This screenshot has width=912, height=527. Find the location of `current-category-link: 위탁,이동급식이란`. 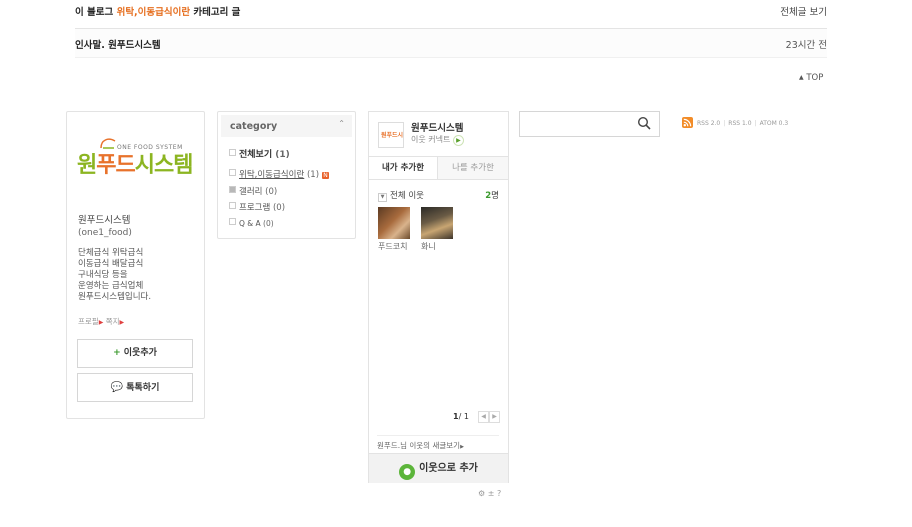

current-category-link: 위탁,이동급식이란 is located at coordinates (154, 12).